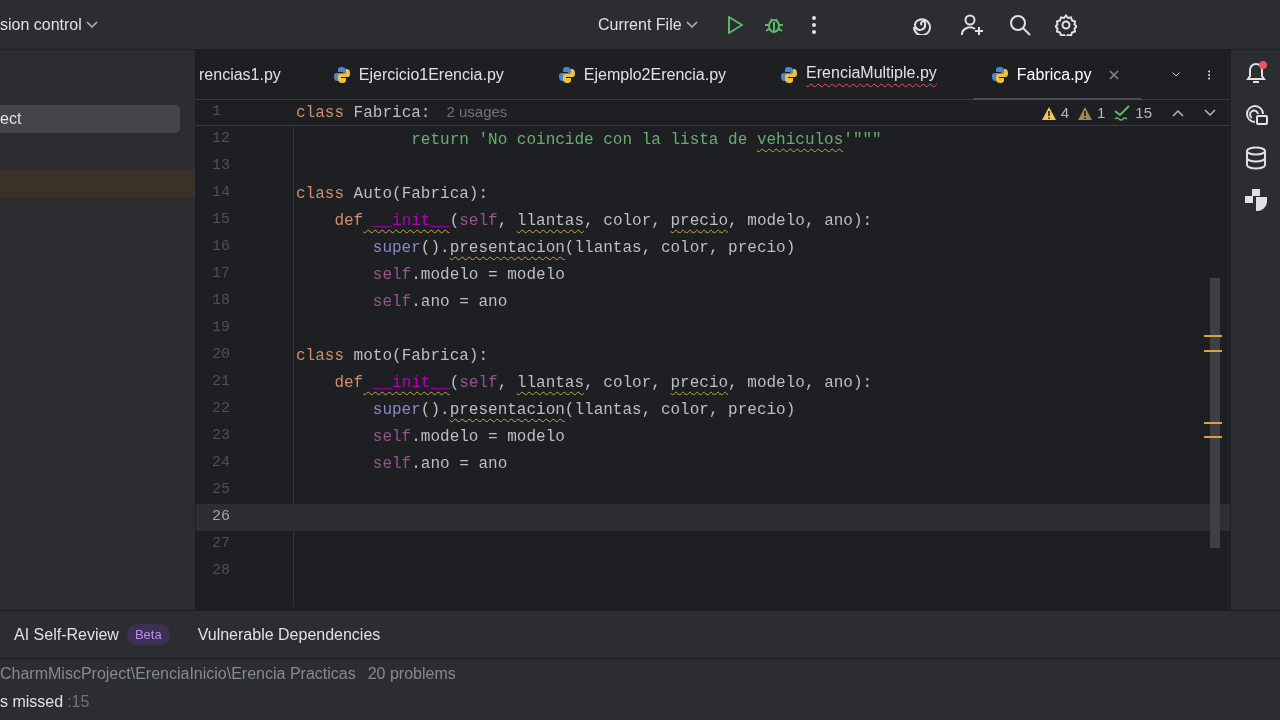 This screenshot has height=720, width=1280. I want to click on problems-count: 20 problems, so click(411, 674).